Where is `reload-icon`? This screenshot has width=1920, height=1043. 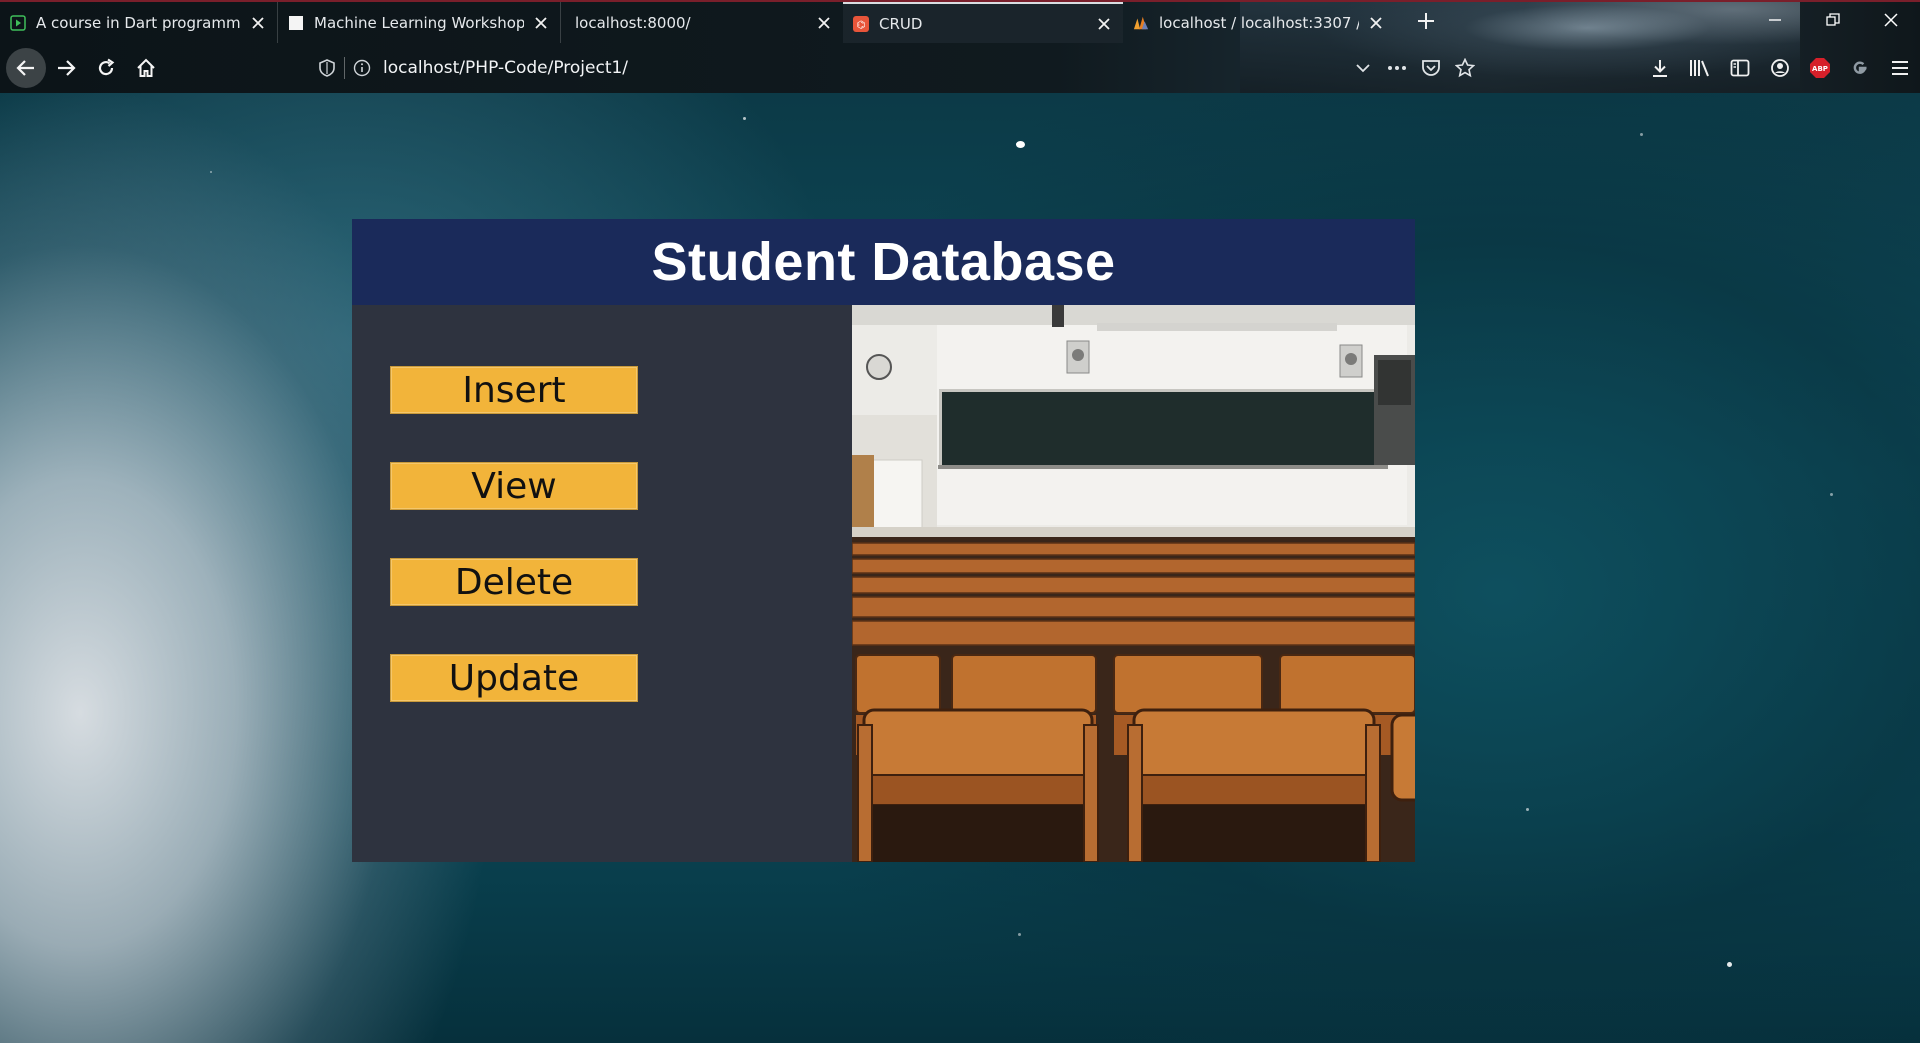
reload-icon is located at coordinates (106, 67).